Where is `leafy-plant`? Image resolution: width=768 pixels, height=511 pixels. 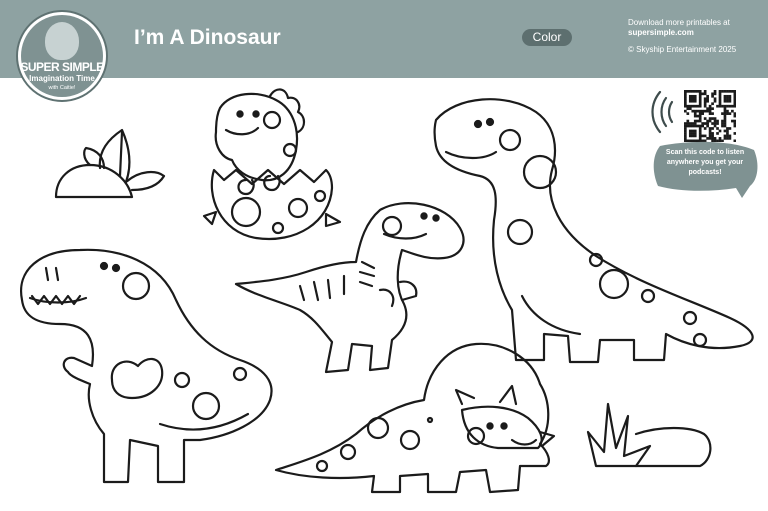
leafy-plant is located at coordinates (110, 163).